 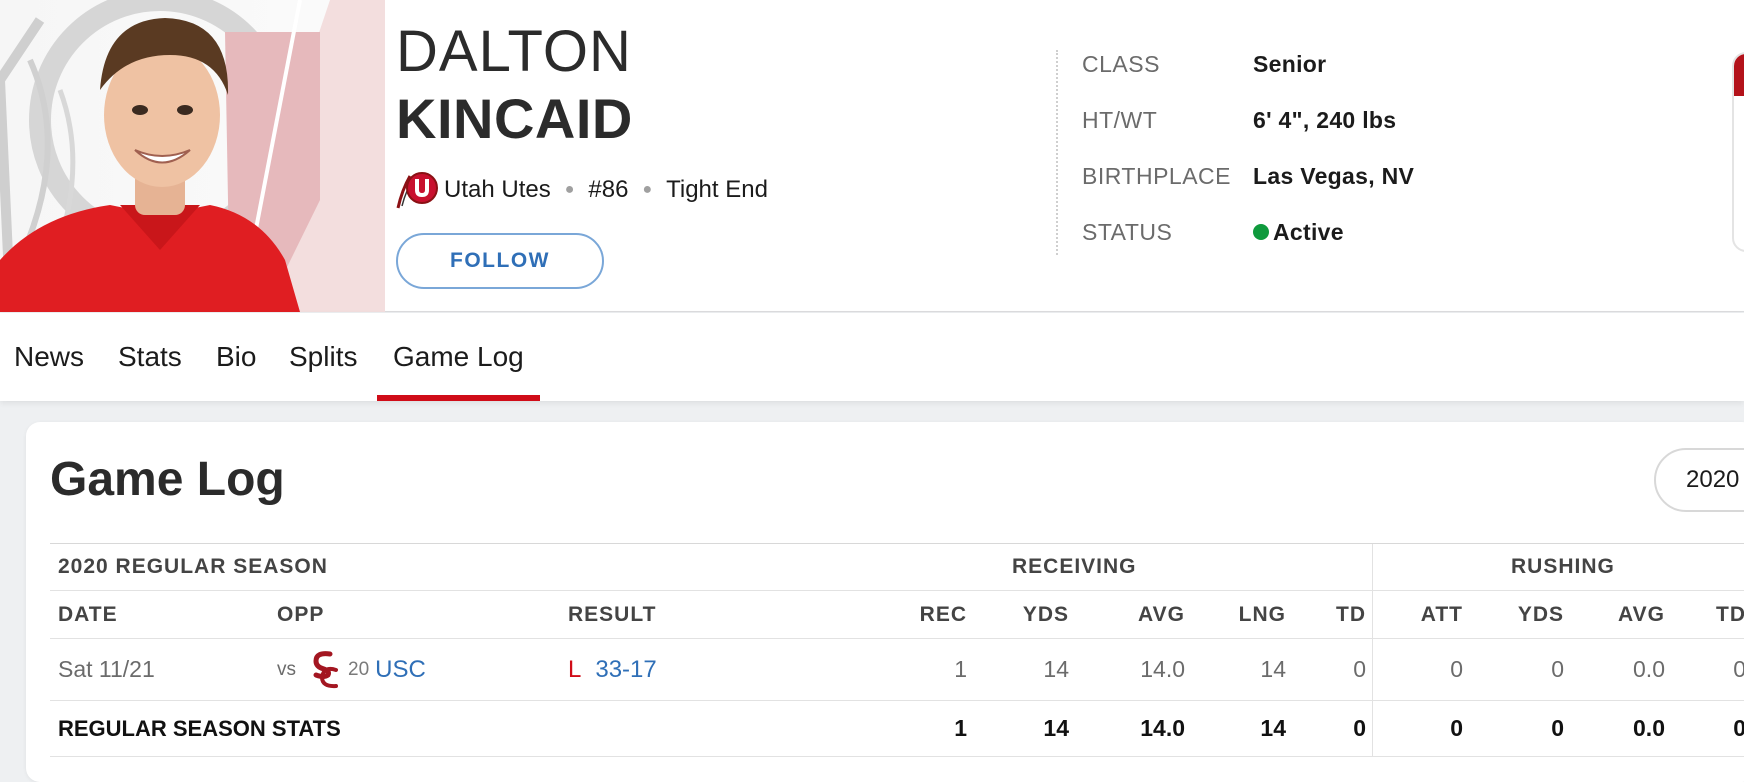 I want to click on tab-game-log: Game Log, so click(x=458, y=357).